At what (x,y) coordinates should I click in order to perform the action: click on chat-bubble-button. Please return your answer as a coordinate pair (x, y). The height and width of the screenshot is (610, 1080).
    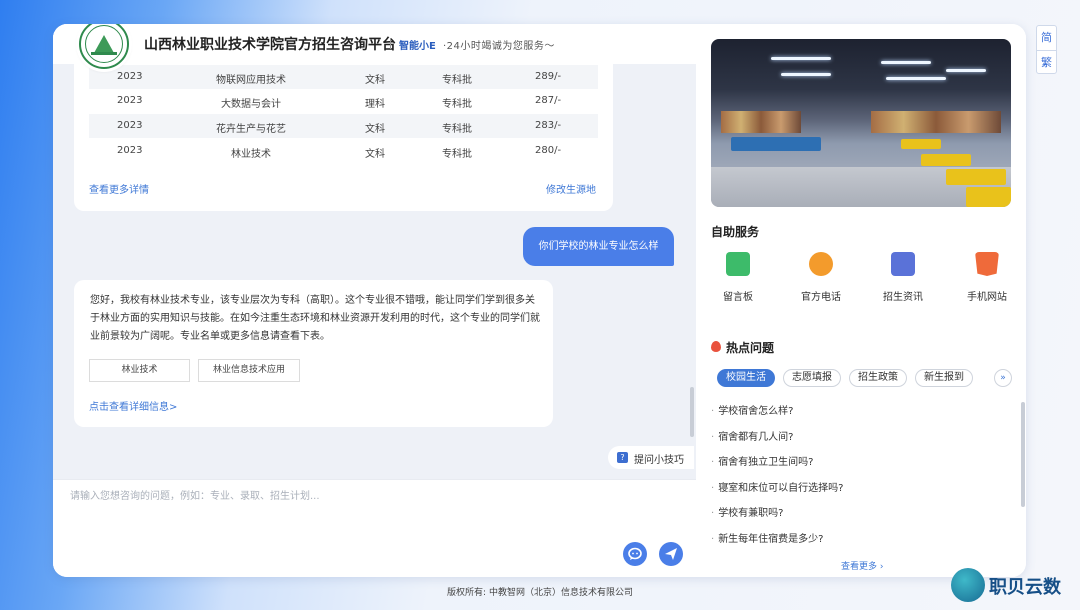
    Looking at the image, I should click on (635, 554).